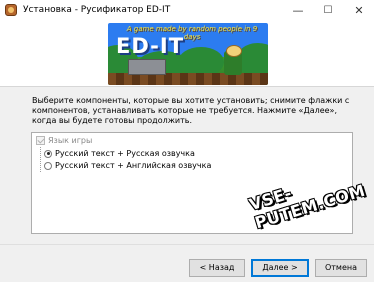 The height and width of the screenshot is (282, 374). What do you see at coordinates (97, 10) in the screenshot?
I see `window-title: Установка - Русификатор ED-IT` at bounding box center [97, 10].